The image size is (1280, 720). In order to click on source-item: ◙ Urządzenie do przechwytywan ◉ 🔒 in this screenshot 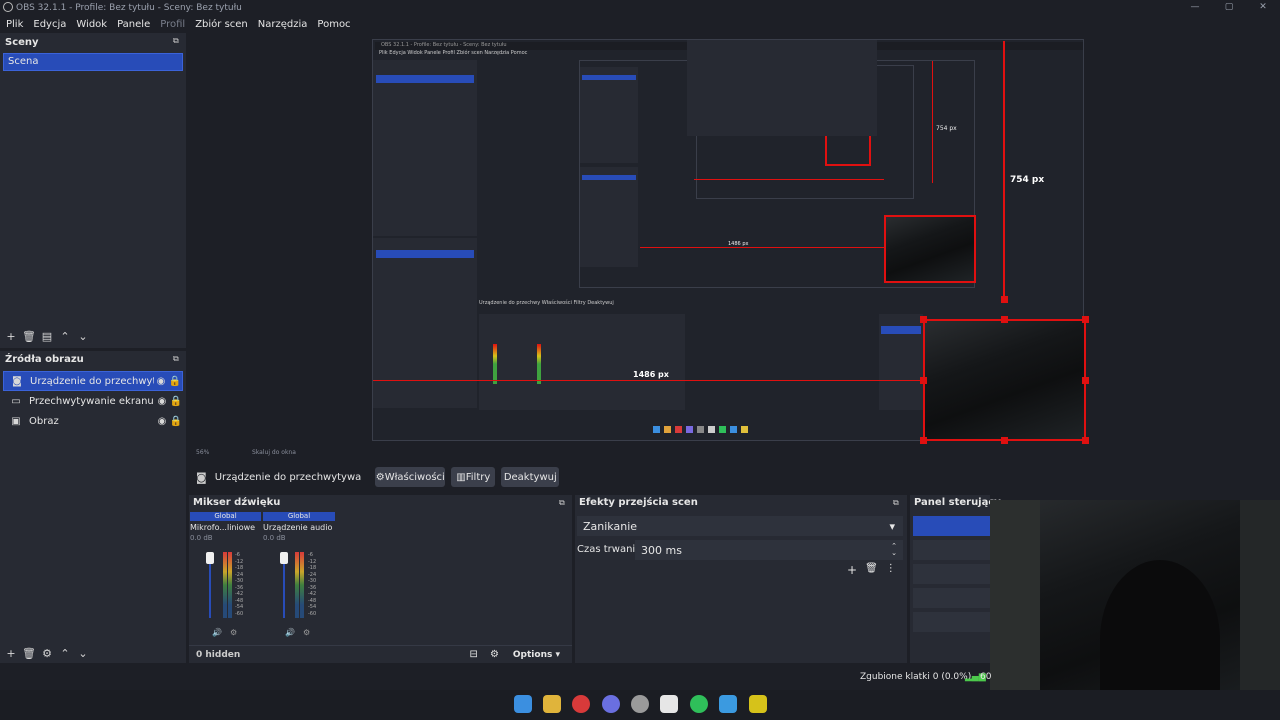, I will do `click(93, 381)`.